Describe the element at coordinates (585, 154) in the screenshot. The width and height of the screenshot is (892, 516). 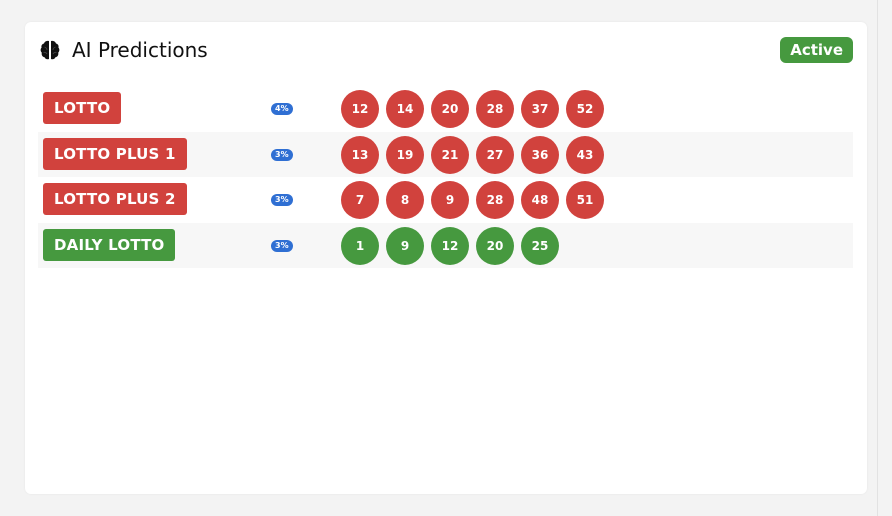
I see `number-ball: 43` at that location.